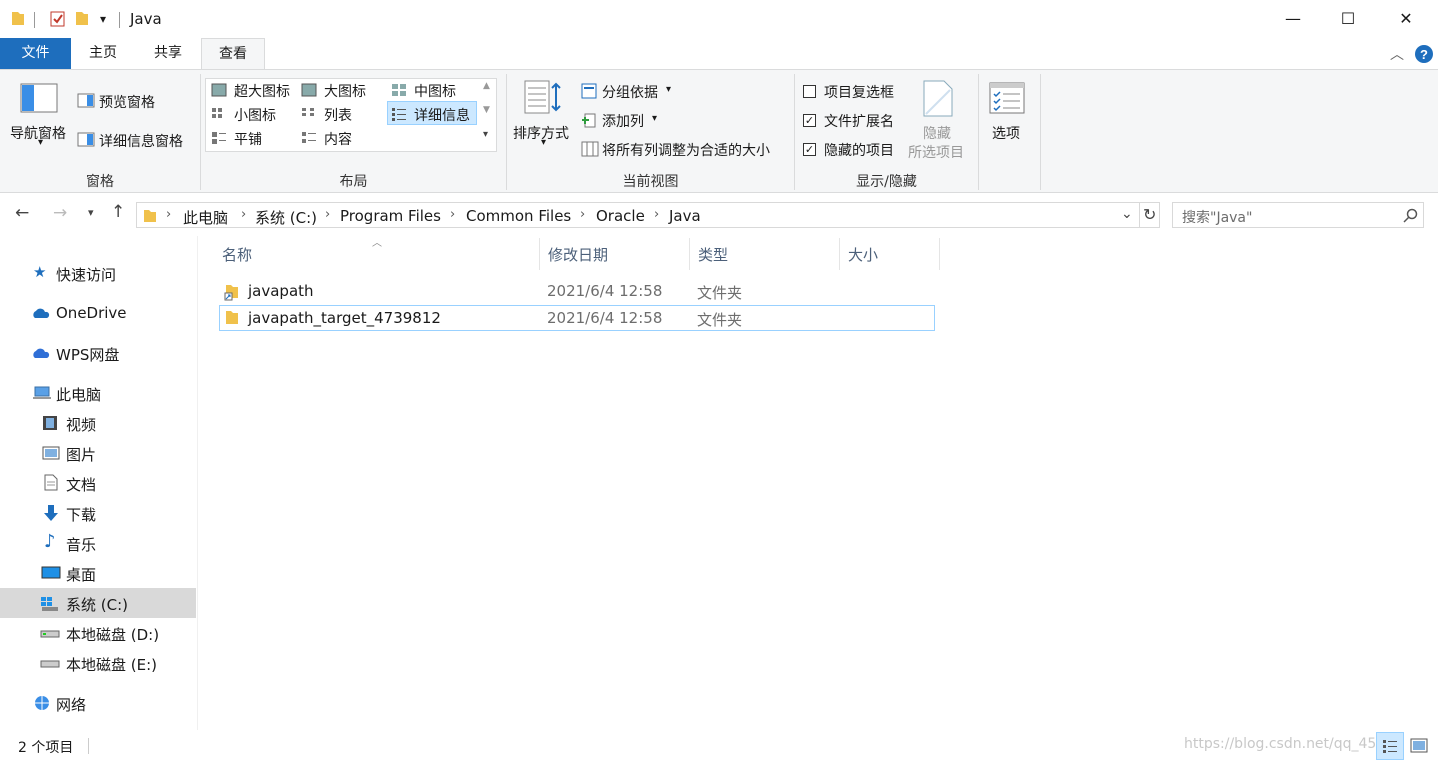 The height and width of the screenshot is (762, 1438). I want to click on file-extensions-label: 文件扩展名, so click(859, 121).